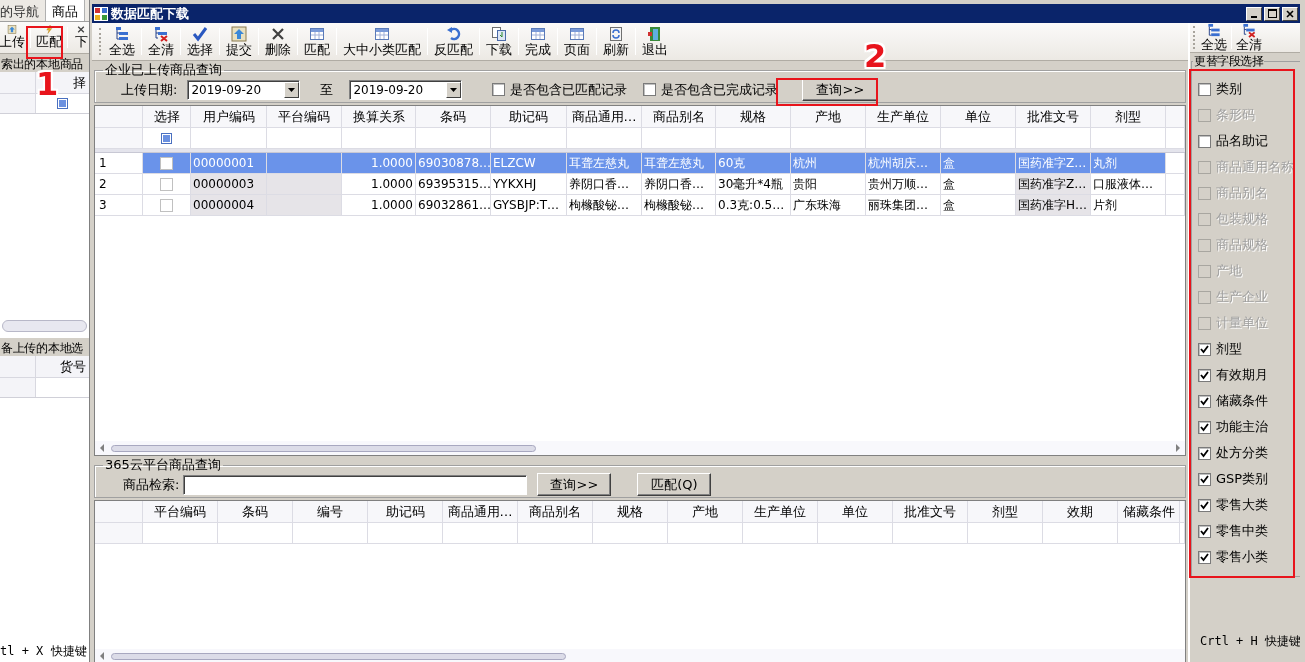 Image resolution: width=1305 pixels, height=662 pixels. I want to click on undo-arrow-icon, so click(453, 34).